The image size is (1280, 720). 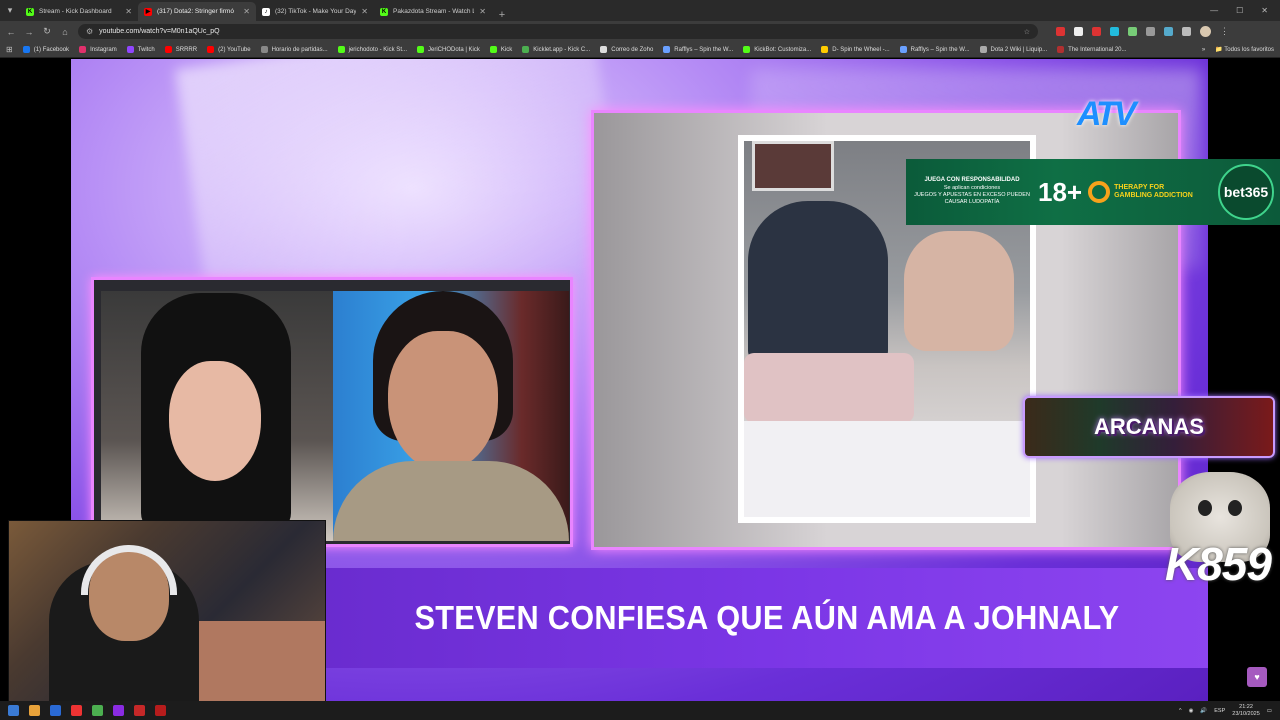 I want to click on minimize-icon: —, so click(x=1214, y=10).